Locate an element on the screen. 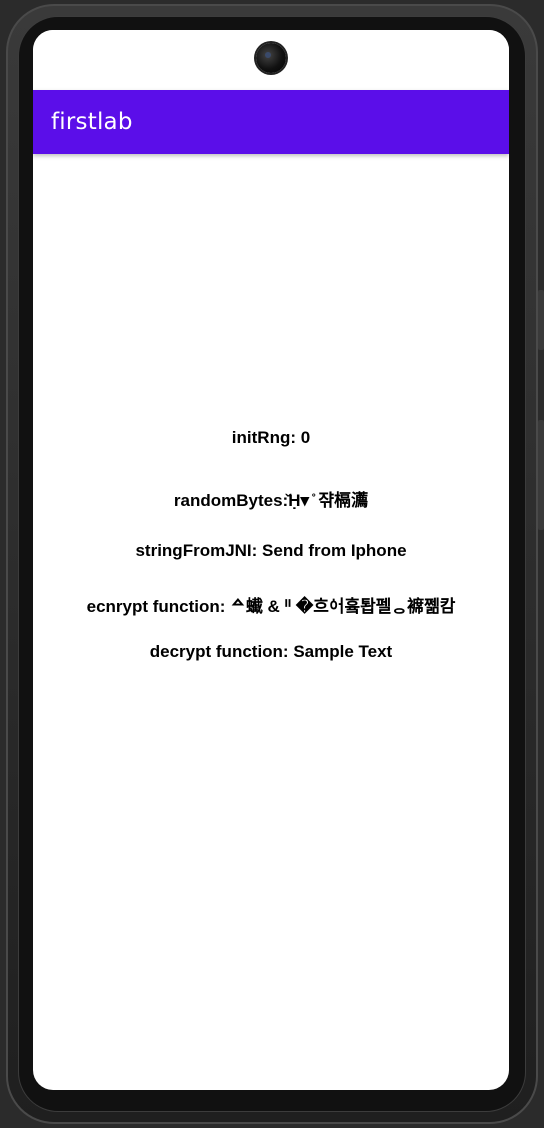 The height and width of the screenshot is (1128, 544). power-button is located at coordinates (541, 475).